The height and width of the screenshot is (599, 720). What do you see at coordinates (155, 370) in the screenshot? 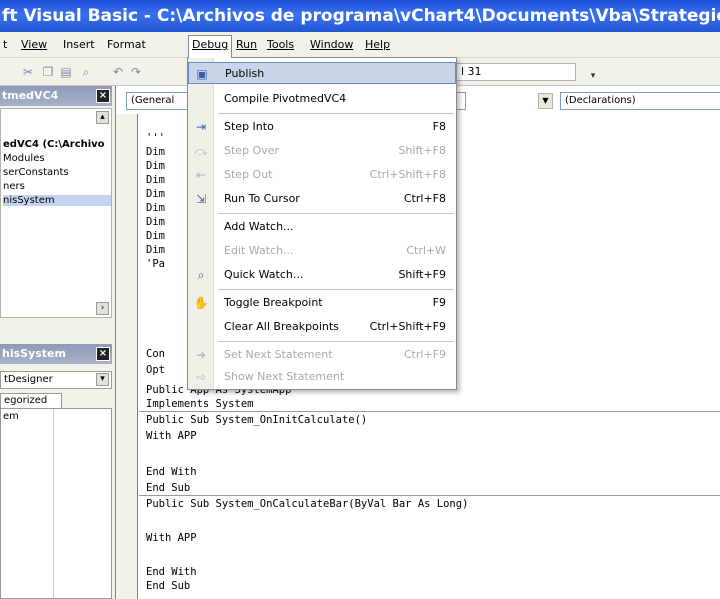
I see `code-line: Opt` at bounding box center [155, 370].